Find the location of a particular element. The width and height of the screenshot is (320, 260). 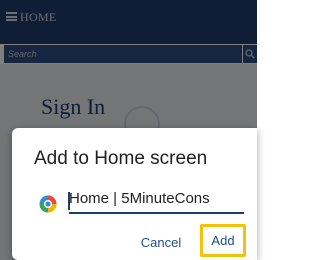

shortcut-name-value: Home | 5MinuteCons is located at coordinates (139, 198).